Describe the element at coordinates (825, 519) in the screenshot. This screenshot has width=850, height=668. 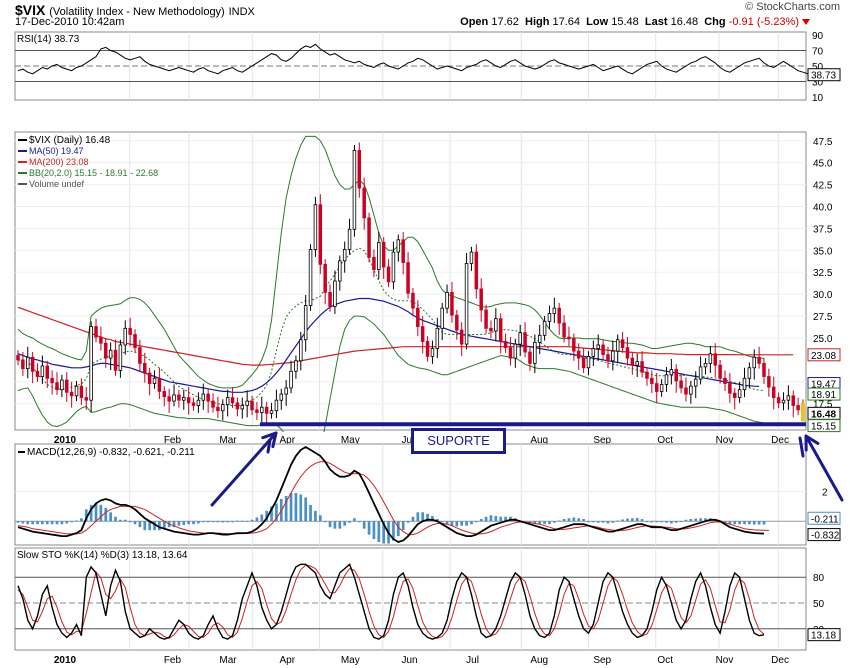
I see `macd-hist-label: -0.211` at that location.